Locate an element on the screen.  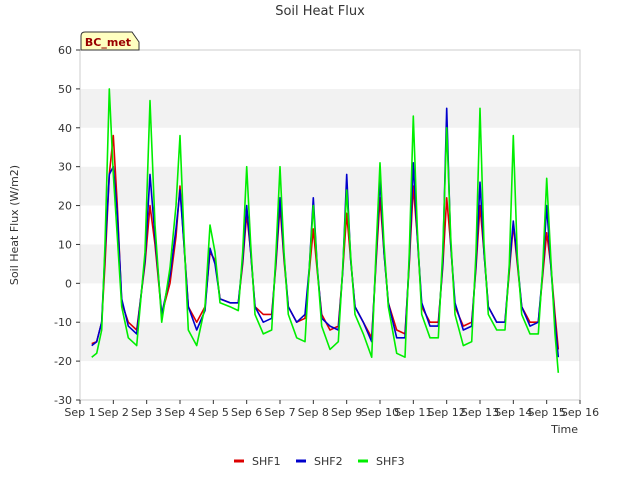
x-tick-label: Sep 5 is located at coordinates (213, 412).